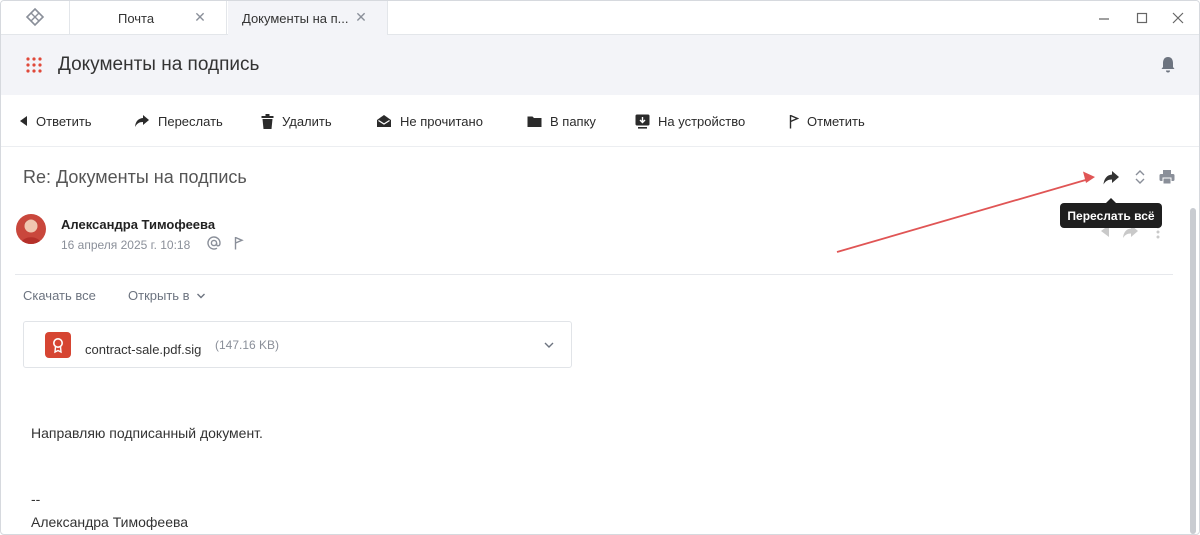 The width and height of the screenshot is (1200, 535). Describe the element at coordinates (1142, 18) in the screenshot. I see `maximize-icon` at that location.